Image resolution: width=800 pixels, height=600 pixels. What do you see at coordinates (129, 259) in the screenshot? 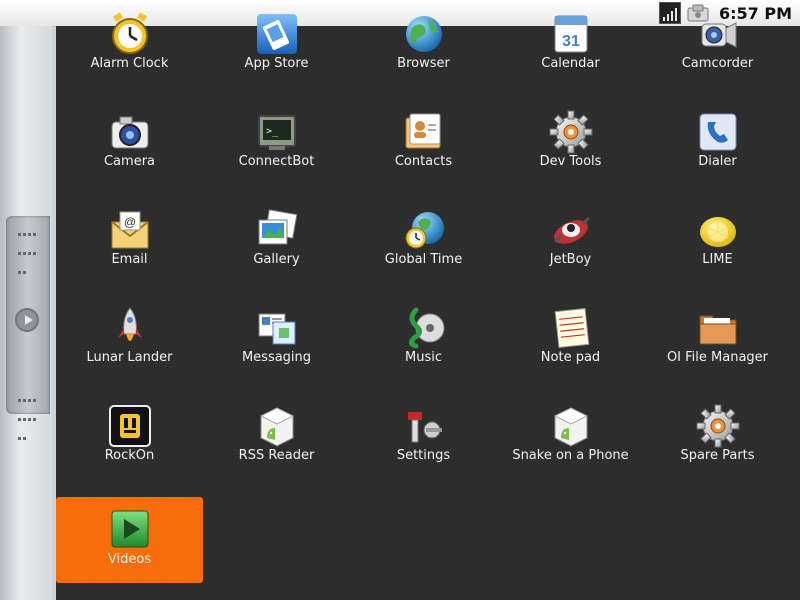
I see `app-label: Email` at bounding box center [129, 259].